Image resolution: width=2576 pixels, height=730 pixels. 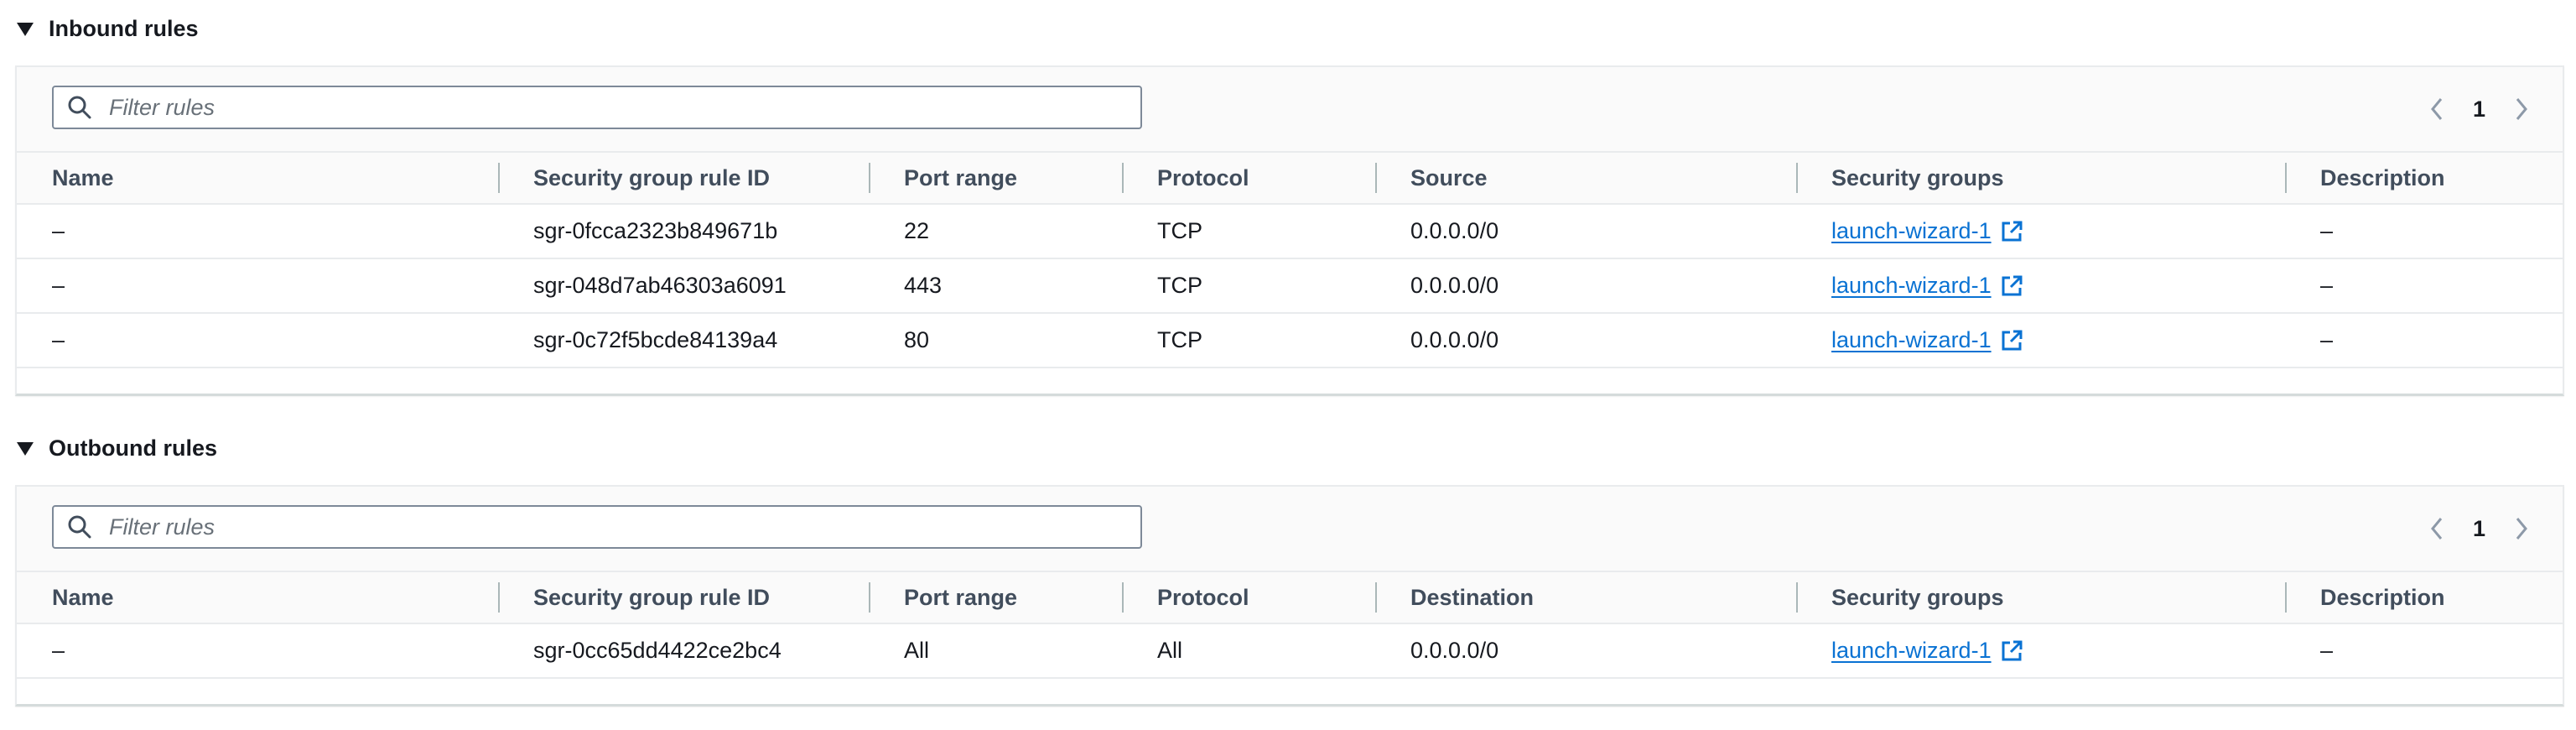 I want to click on cell-rule-id: sgr-0cc65dd4422ce2bc4, so click(x=683, y=651).